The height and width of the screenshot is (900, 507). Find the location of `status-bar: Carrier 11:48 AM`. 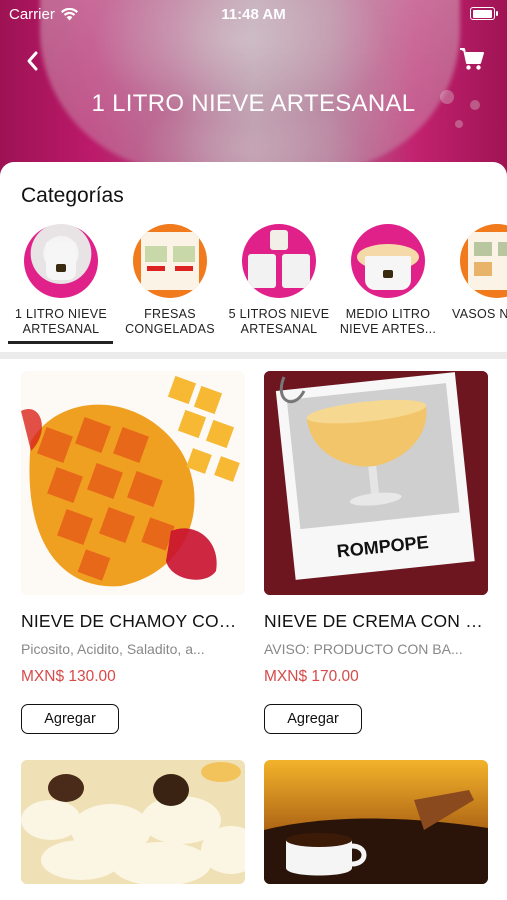

status-bar: Carrier 11:48 AM is located at coordinates (253, 14).